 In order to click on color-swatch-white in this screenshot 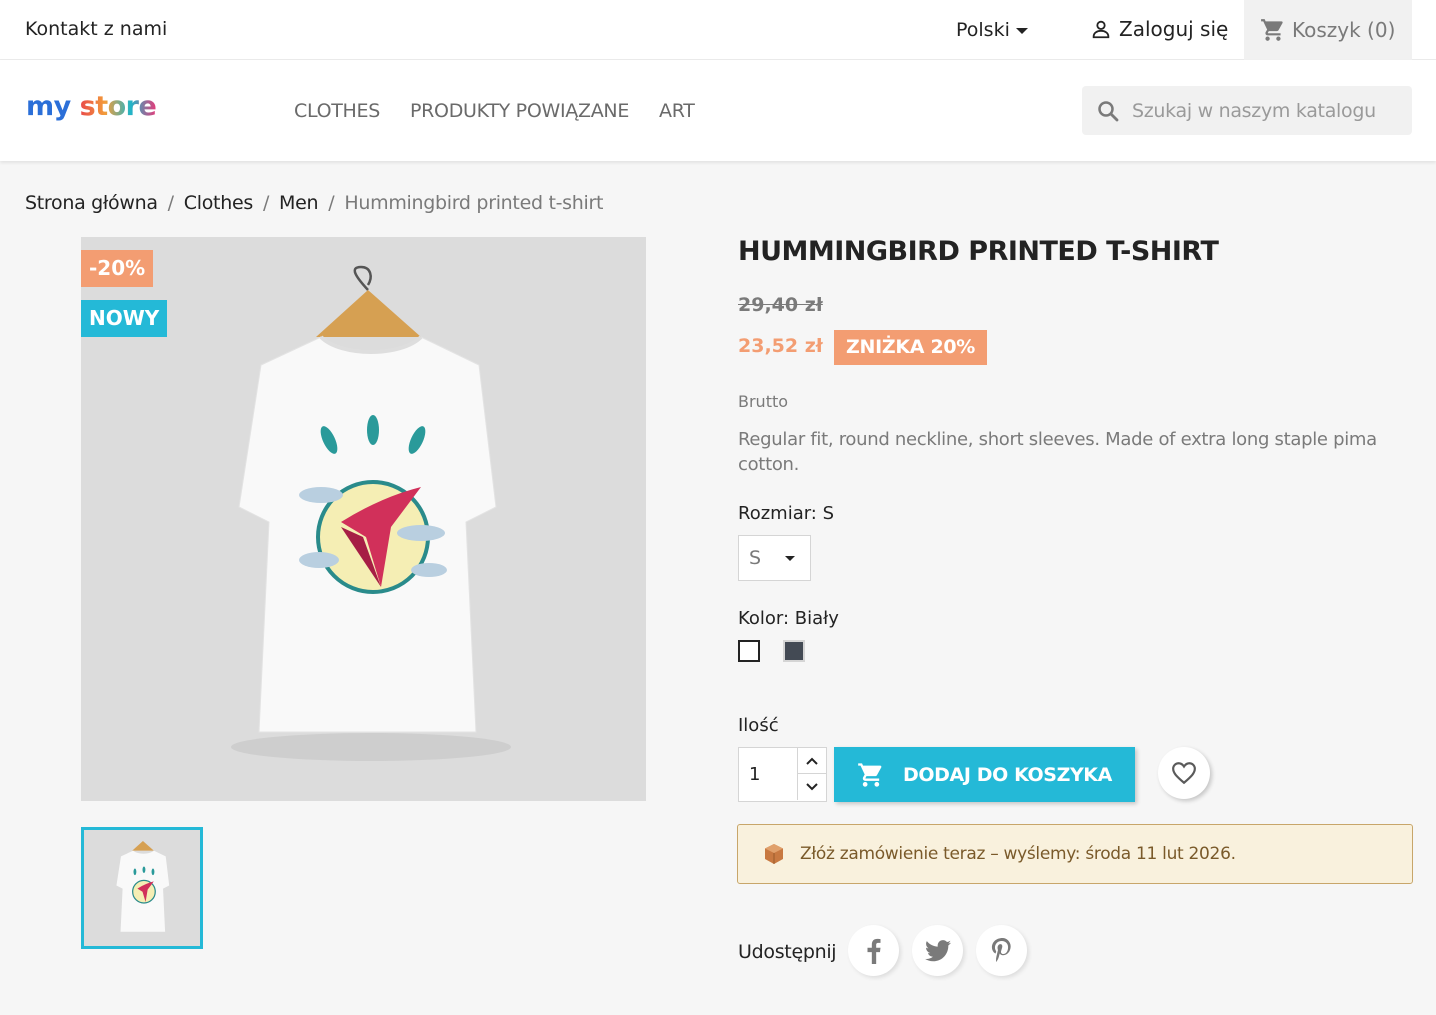, I will do `click(749, 651)`.